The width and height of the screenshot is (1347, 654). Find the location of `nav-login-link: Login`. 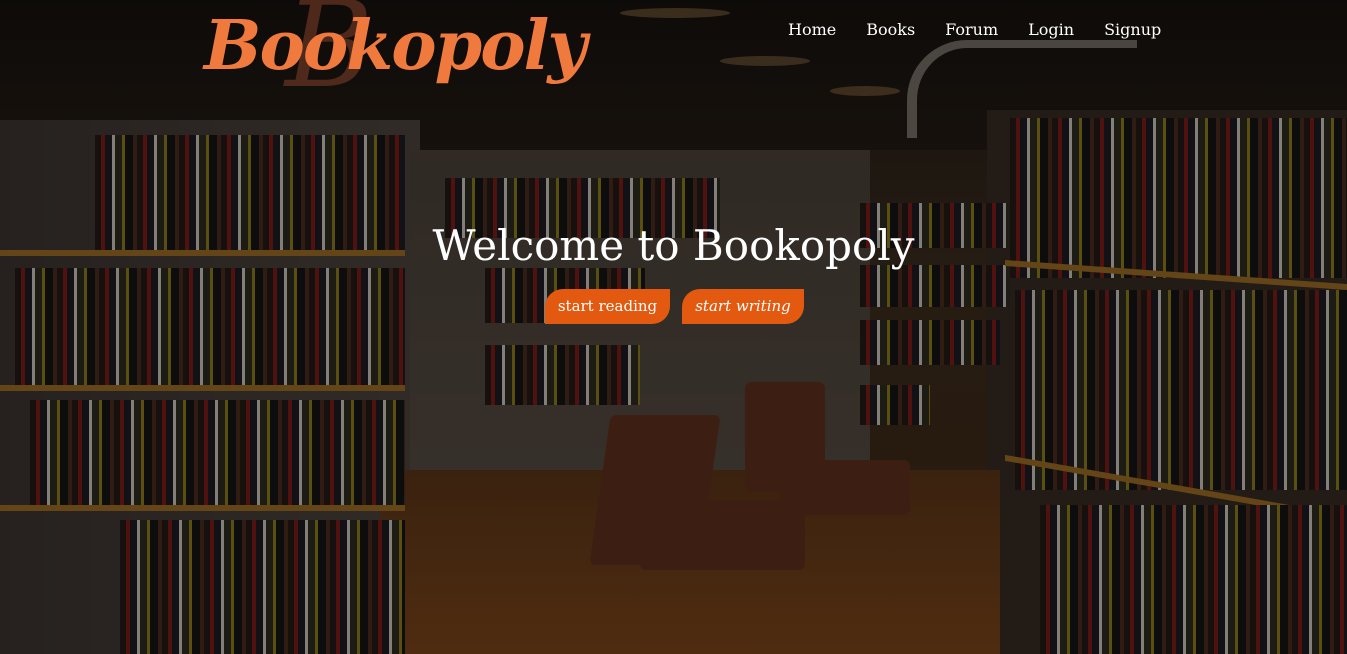

nav-login-link: Login is located at coordinates (1051, 30).